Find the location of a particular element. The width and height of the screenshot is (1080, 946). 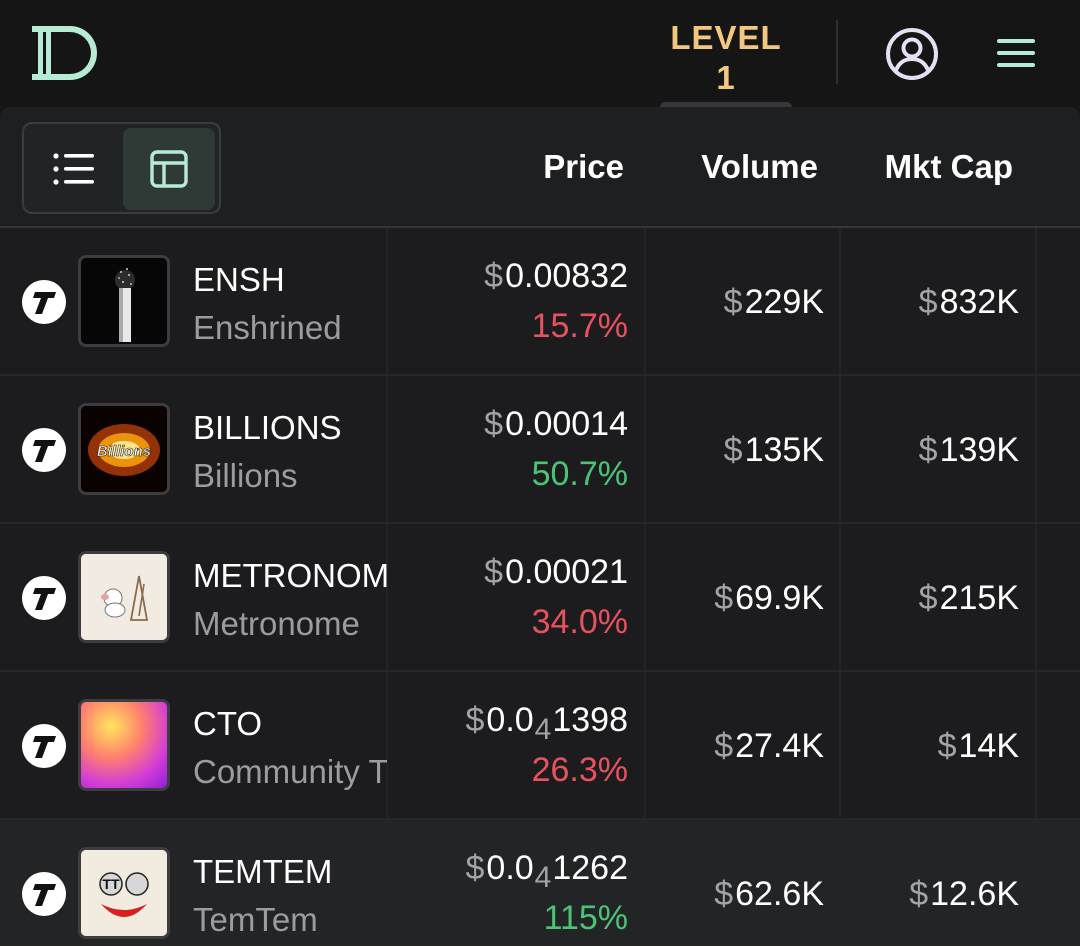

brand-logo-icon is located at coordinates (67, 53).